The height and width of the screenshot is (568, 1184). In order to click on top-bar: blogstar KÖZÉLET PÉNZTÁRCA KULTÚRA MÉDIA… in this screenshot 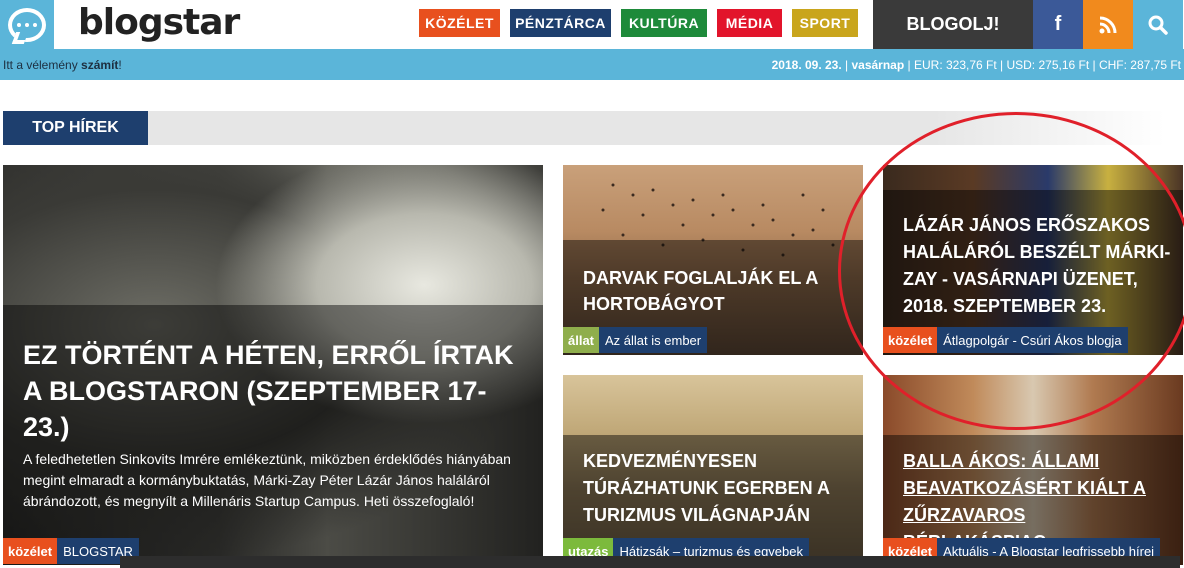, I will do `click(592, 24)`.